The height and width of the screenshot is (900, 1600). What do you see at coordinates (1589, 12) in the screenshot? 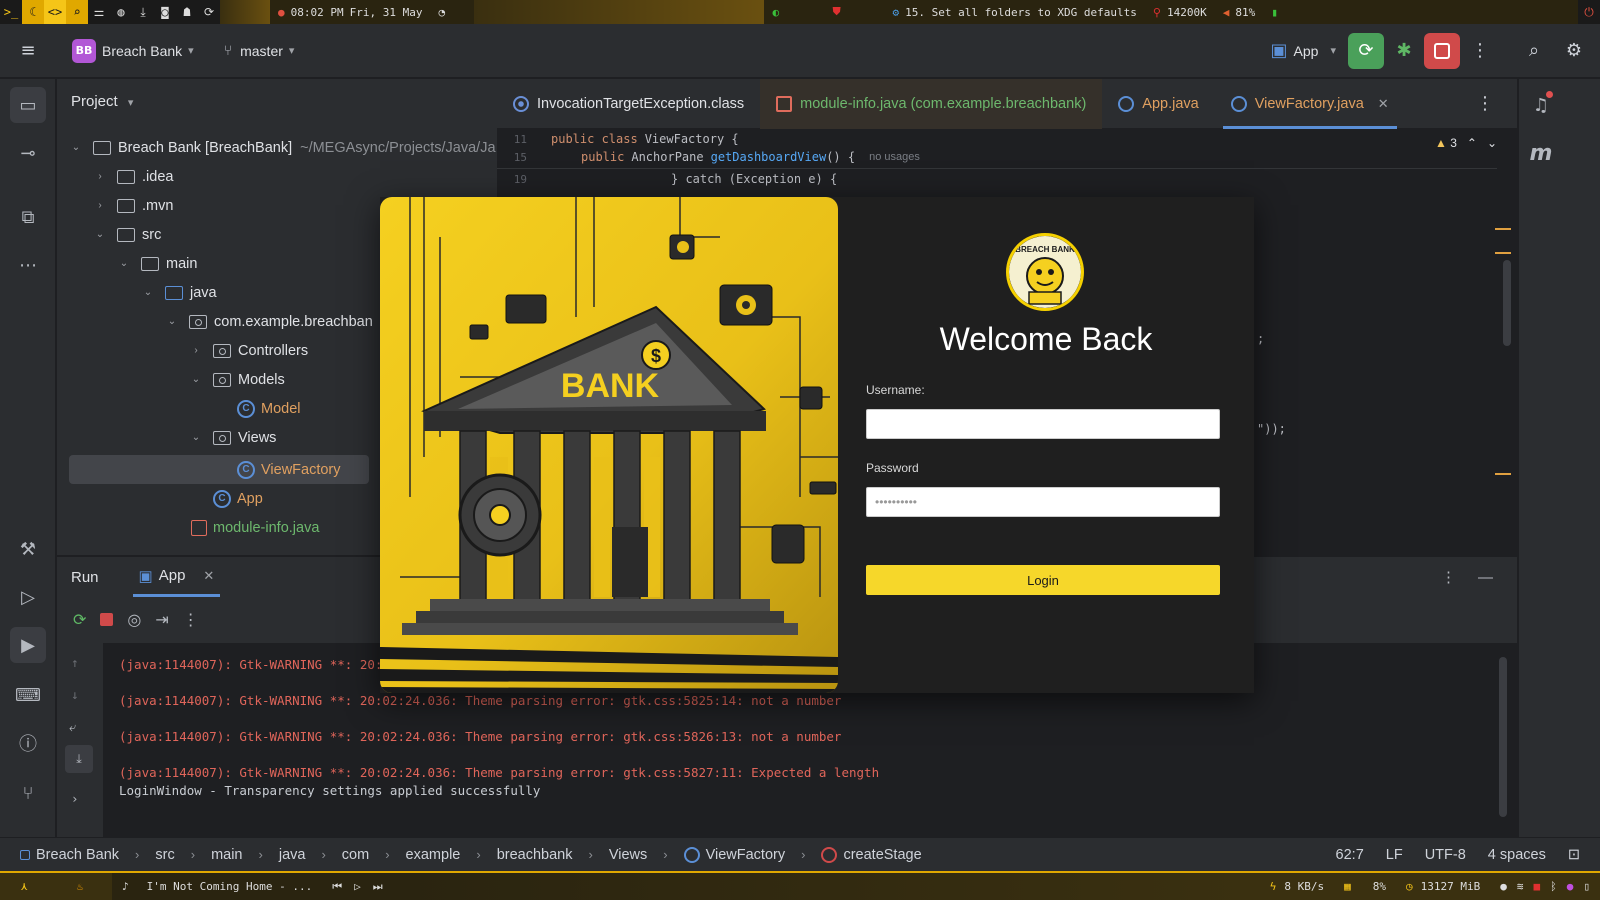
I see `power-icon: ⏻` at bounding box center [1589, 12].